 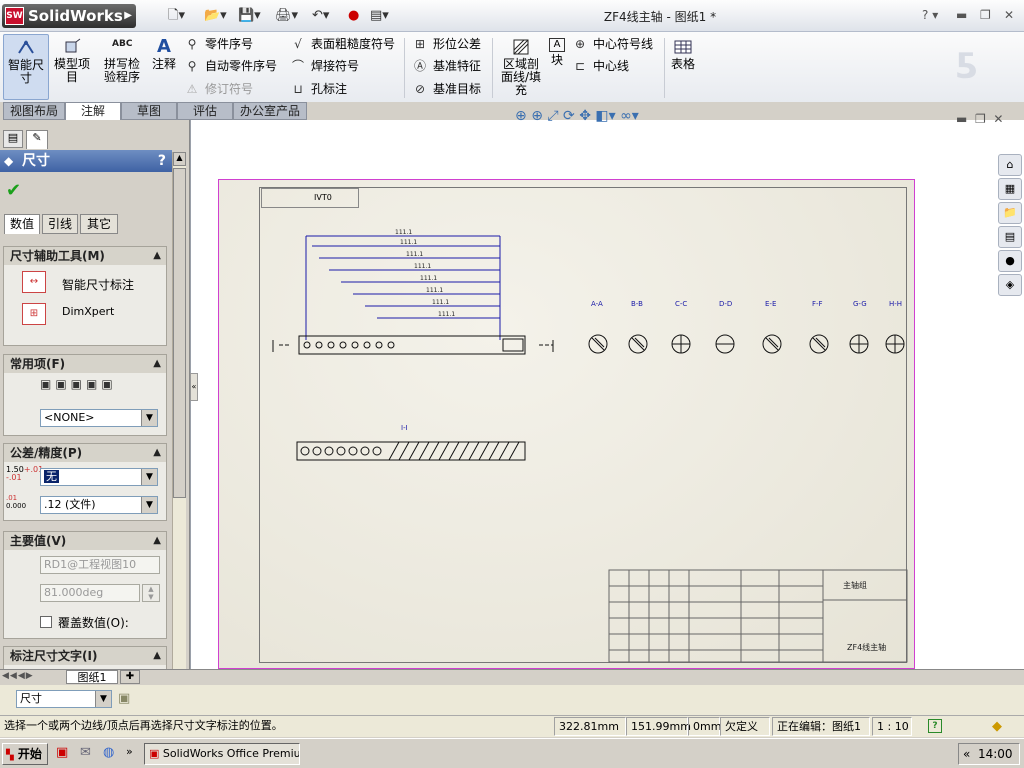 I want to click on tray-expand-icon: «, so click(x=966, y=754).